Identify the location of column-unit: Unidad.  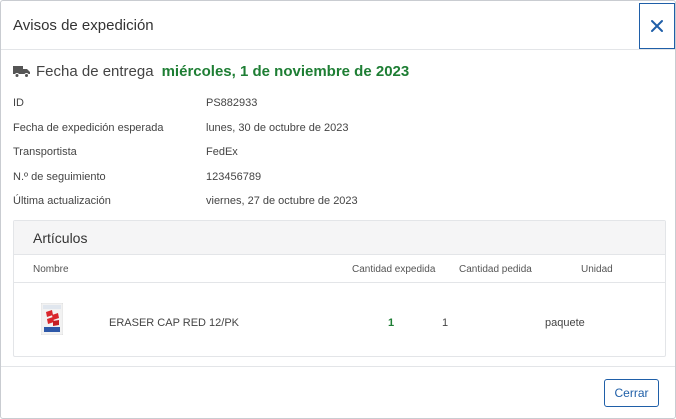
(597, 269).